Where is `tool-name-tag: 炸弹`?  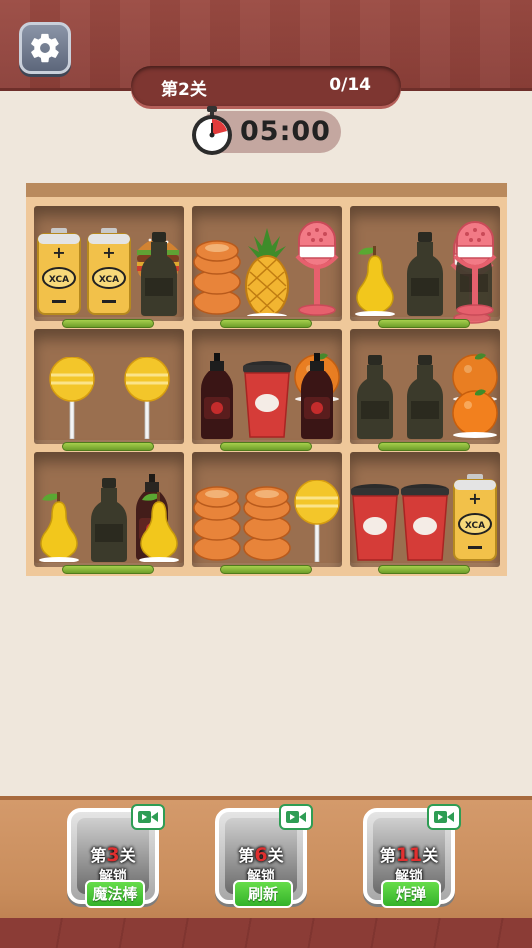
tool-name-tag: 炸弹 is located at coordinates (411, 894).